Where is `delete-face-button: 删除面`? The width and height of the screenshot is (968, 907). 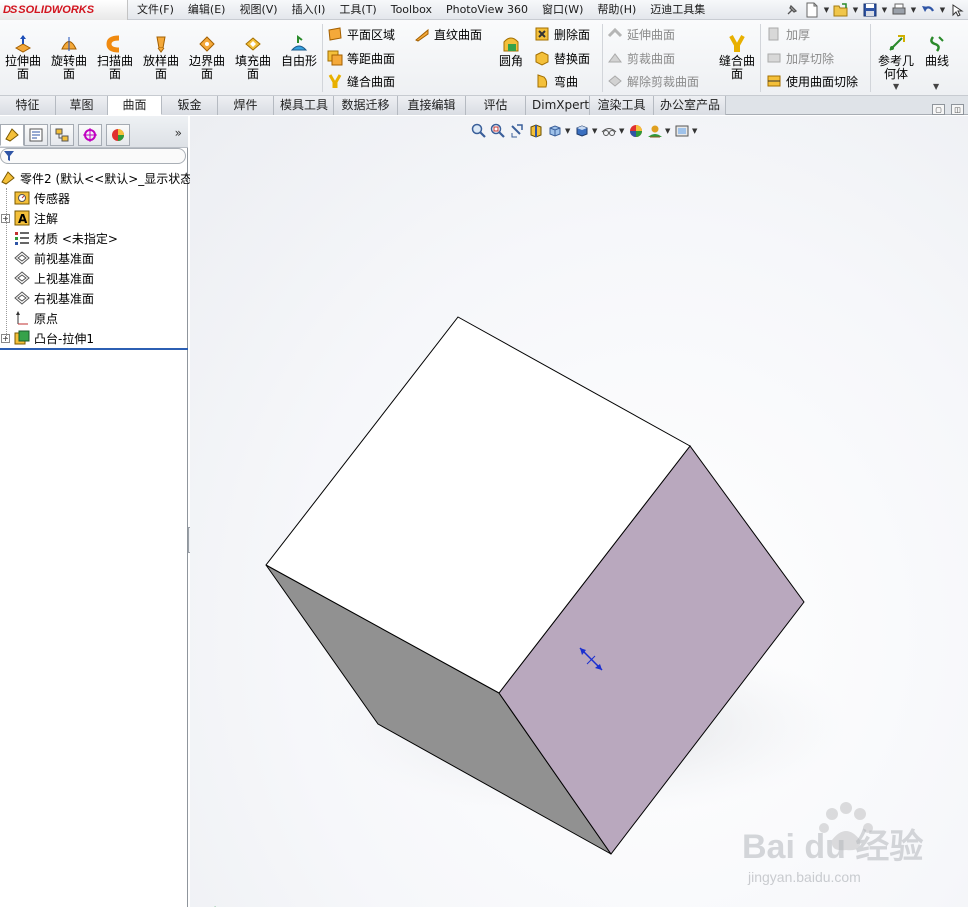
delete-face-button: 删除面 is located at coordinates (562, 34).